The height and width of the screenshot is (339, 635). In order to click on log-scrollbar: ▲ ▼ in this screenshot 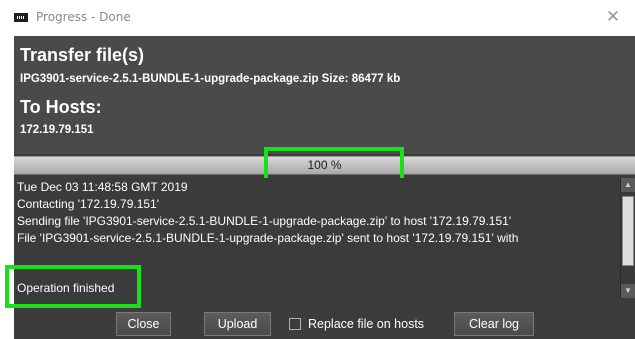, I will do `click(627, 238)`.